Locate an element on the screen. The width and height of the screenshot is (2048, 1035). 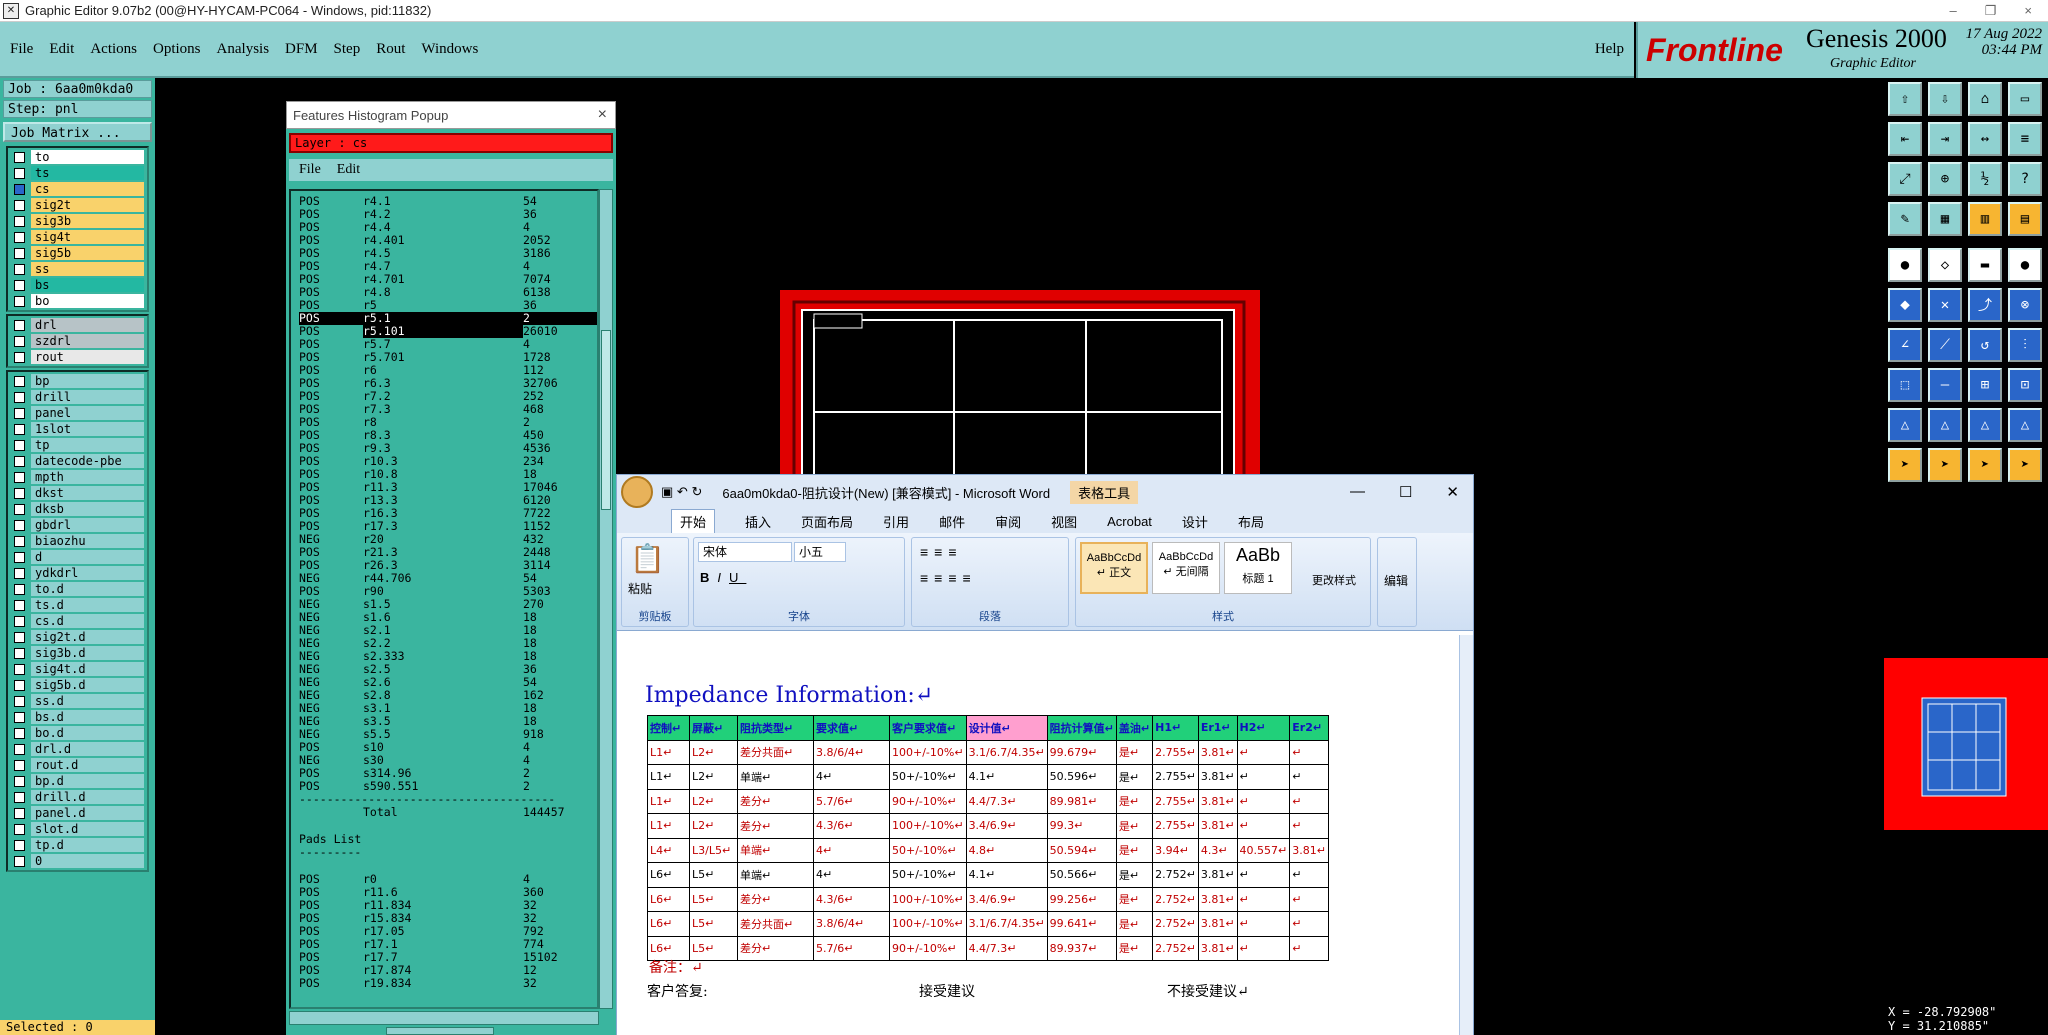
layer-row: sig3b.d is located at coordinates (77, 653).